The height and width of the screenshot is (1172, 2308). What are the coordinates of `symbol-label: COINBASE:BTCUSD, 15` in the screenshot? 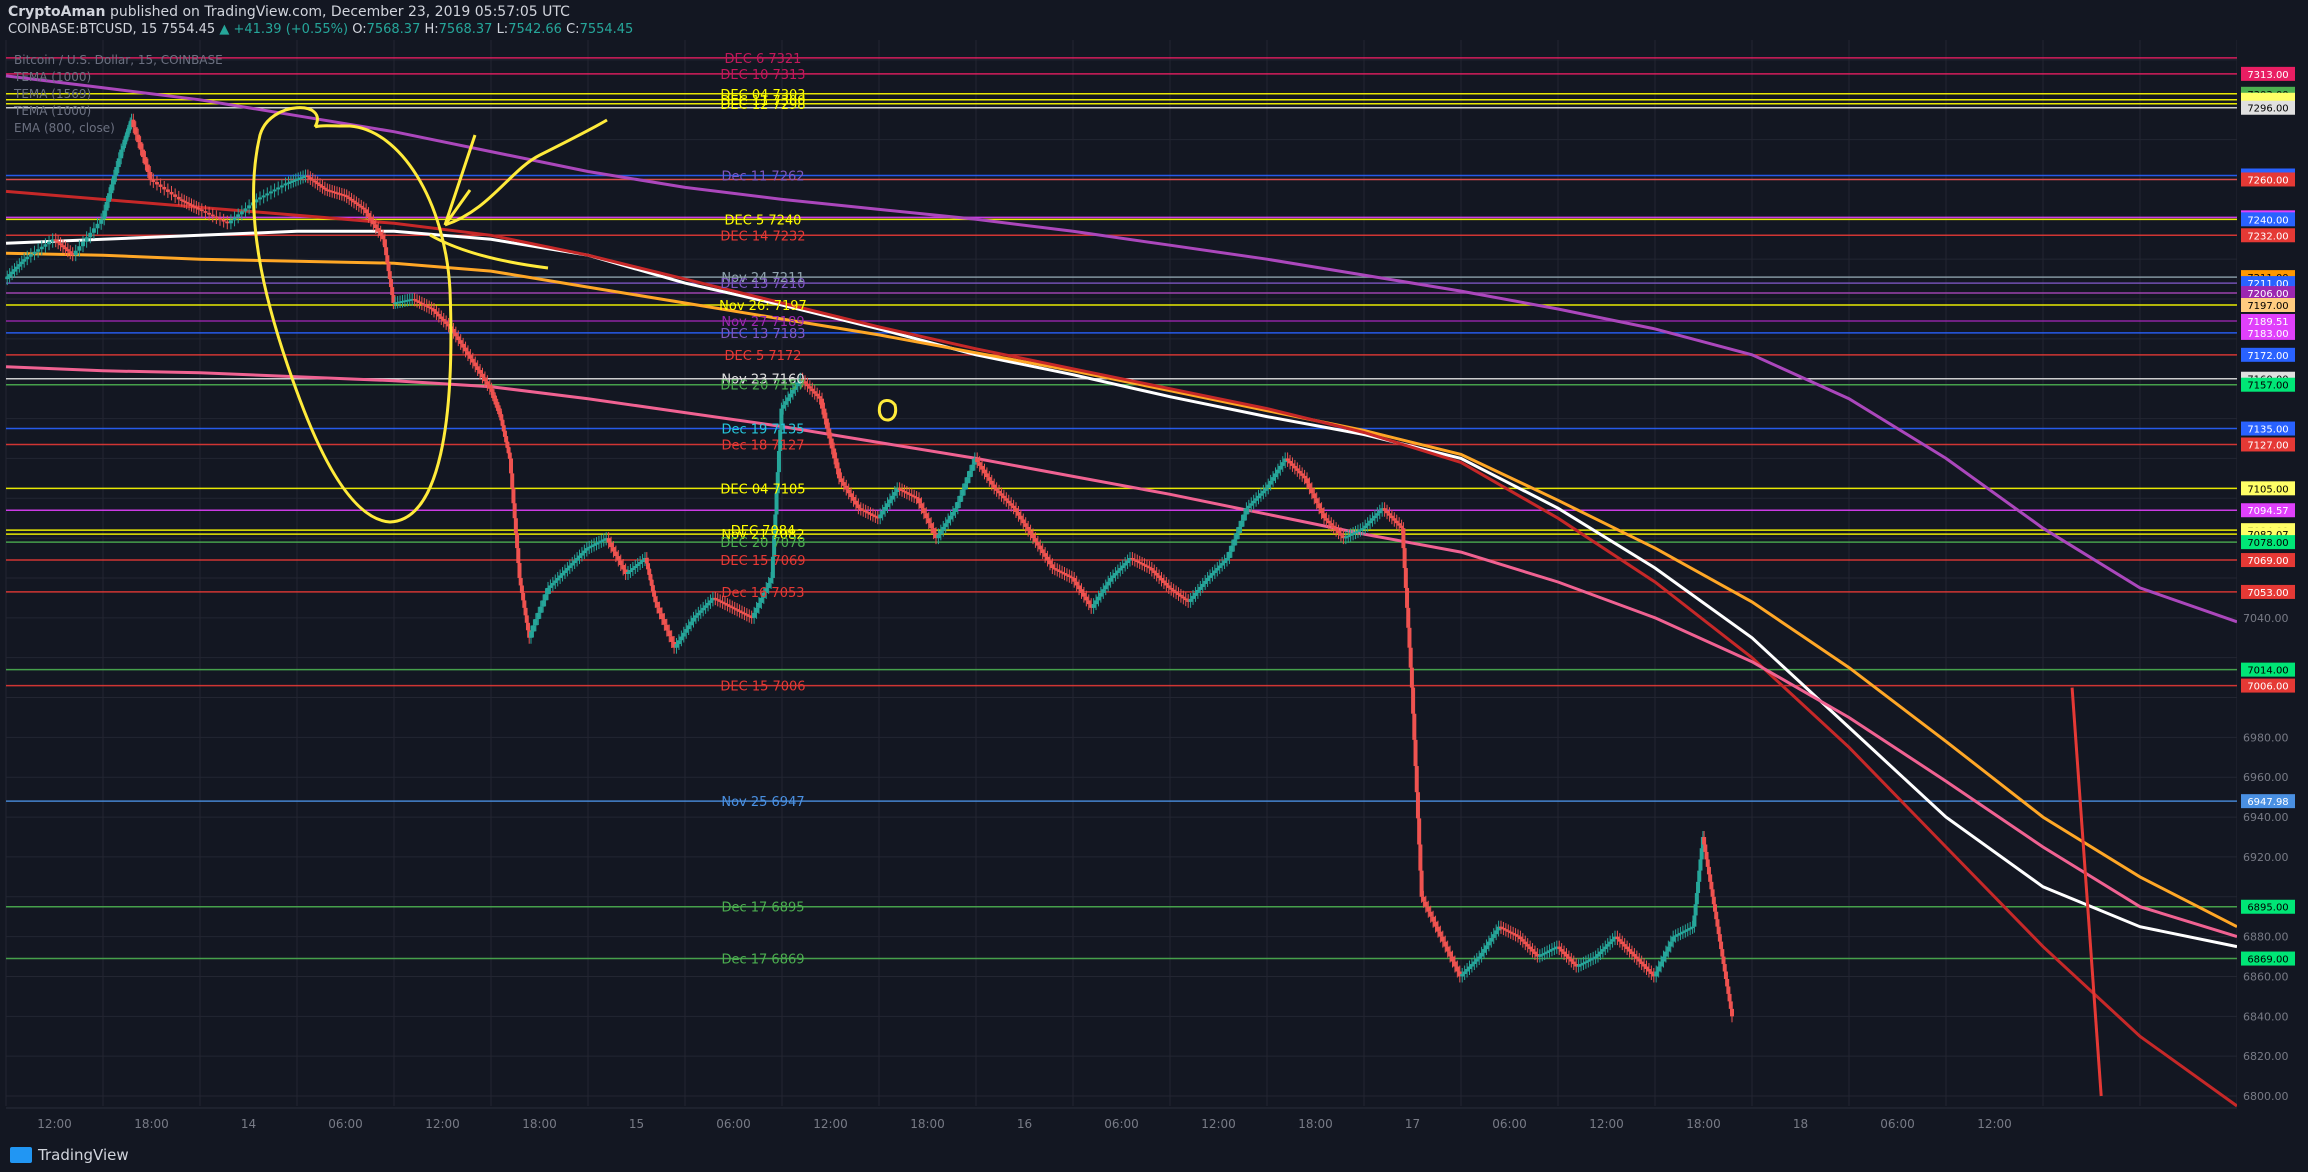 It's located at (82, 29).